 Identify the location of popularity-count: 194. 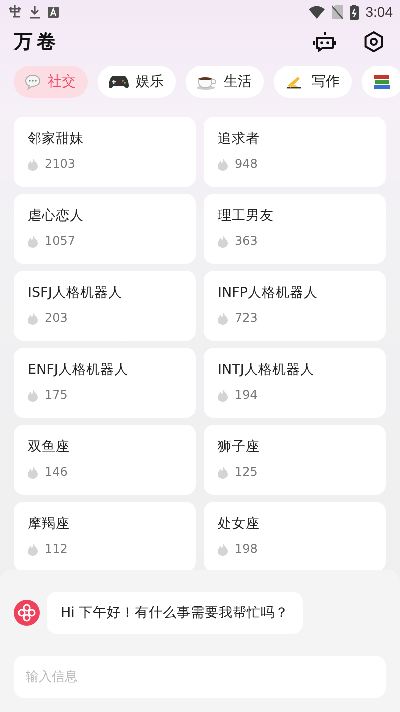
(246, 395).